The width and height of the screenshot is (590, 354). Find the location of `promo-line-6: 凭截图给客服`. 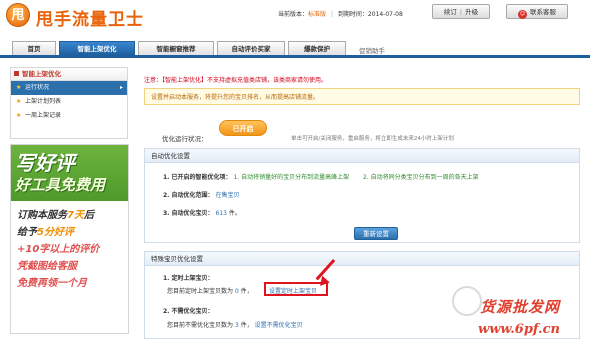

promo-line-6: 凭截图给客服 is located at coordinates (47, 266).